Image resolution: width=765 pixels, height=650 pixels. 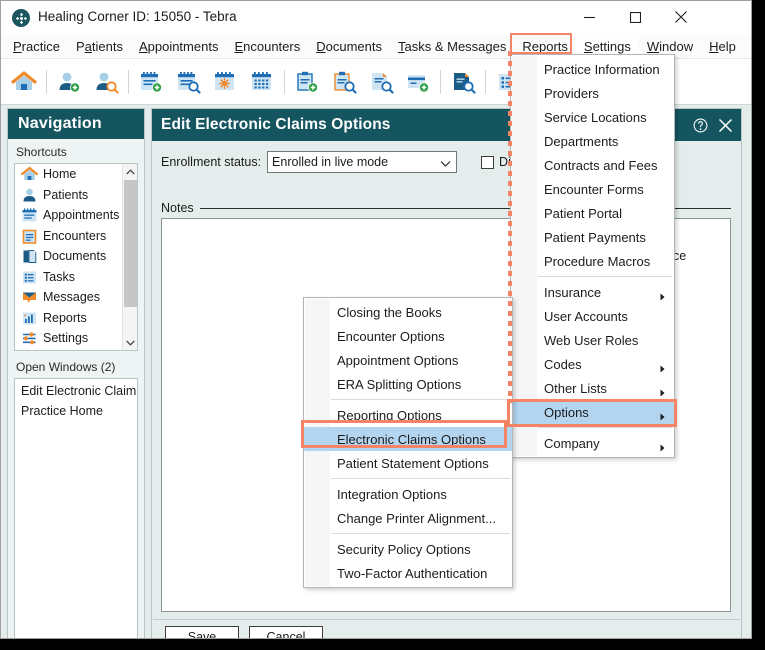 I want to click on sidebar-item-solution-center: Solution Center, so click(x=76, y=350).